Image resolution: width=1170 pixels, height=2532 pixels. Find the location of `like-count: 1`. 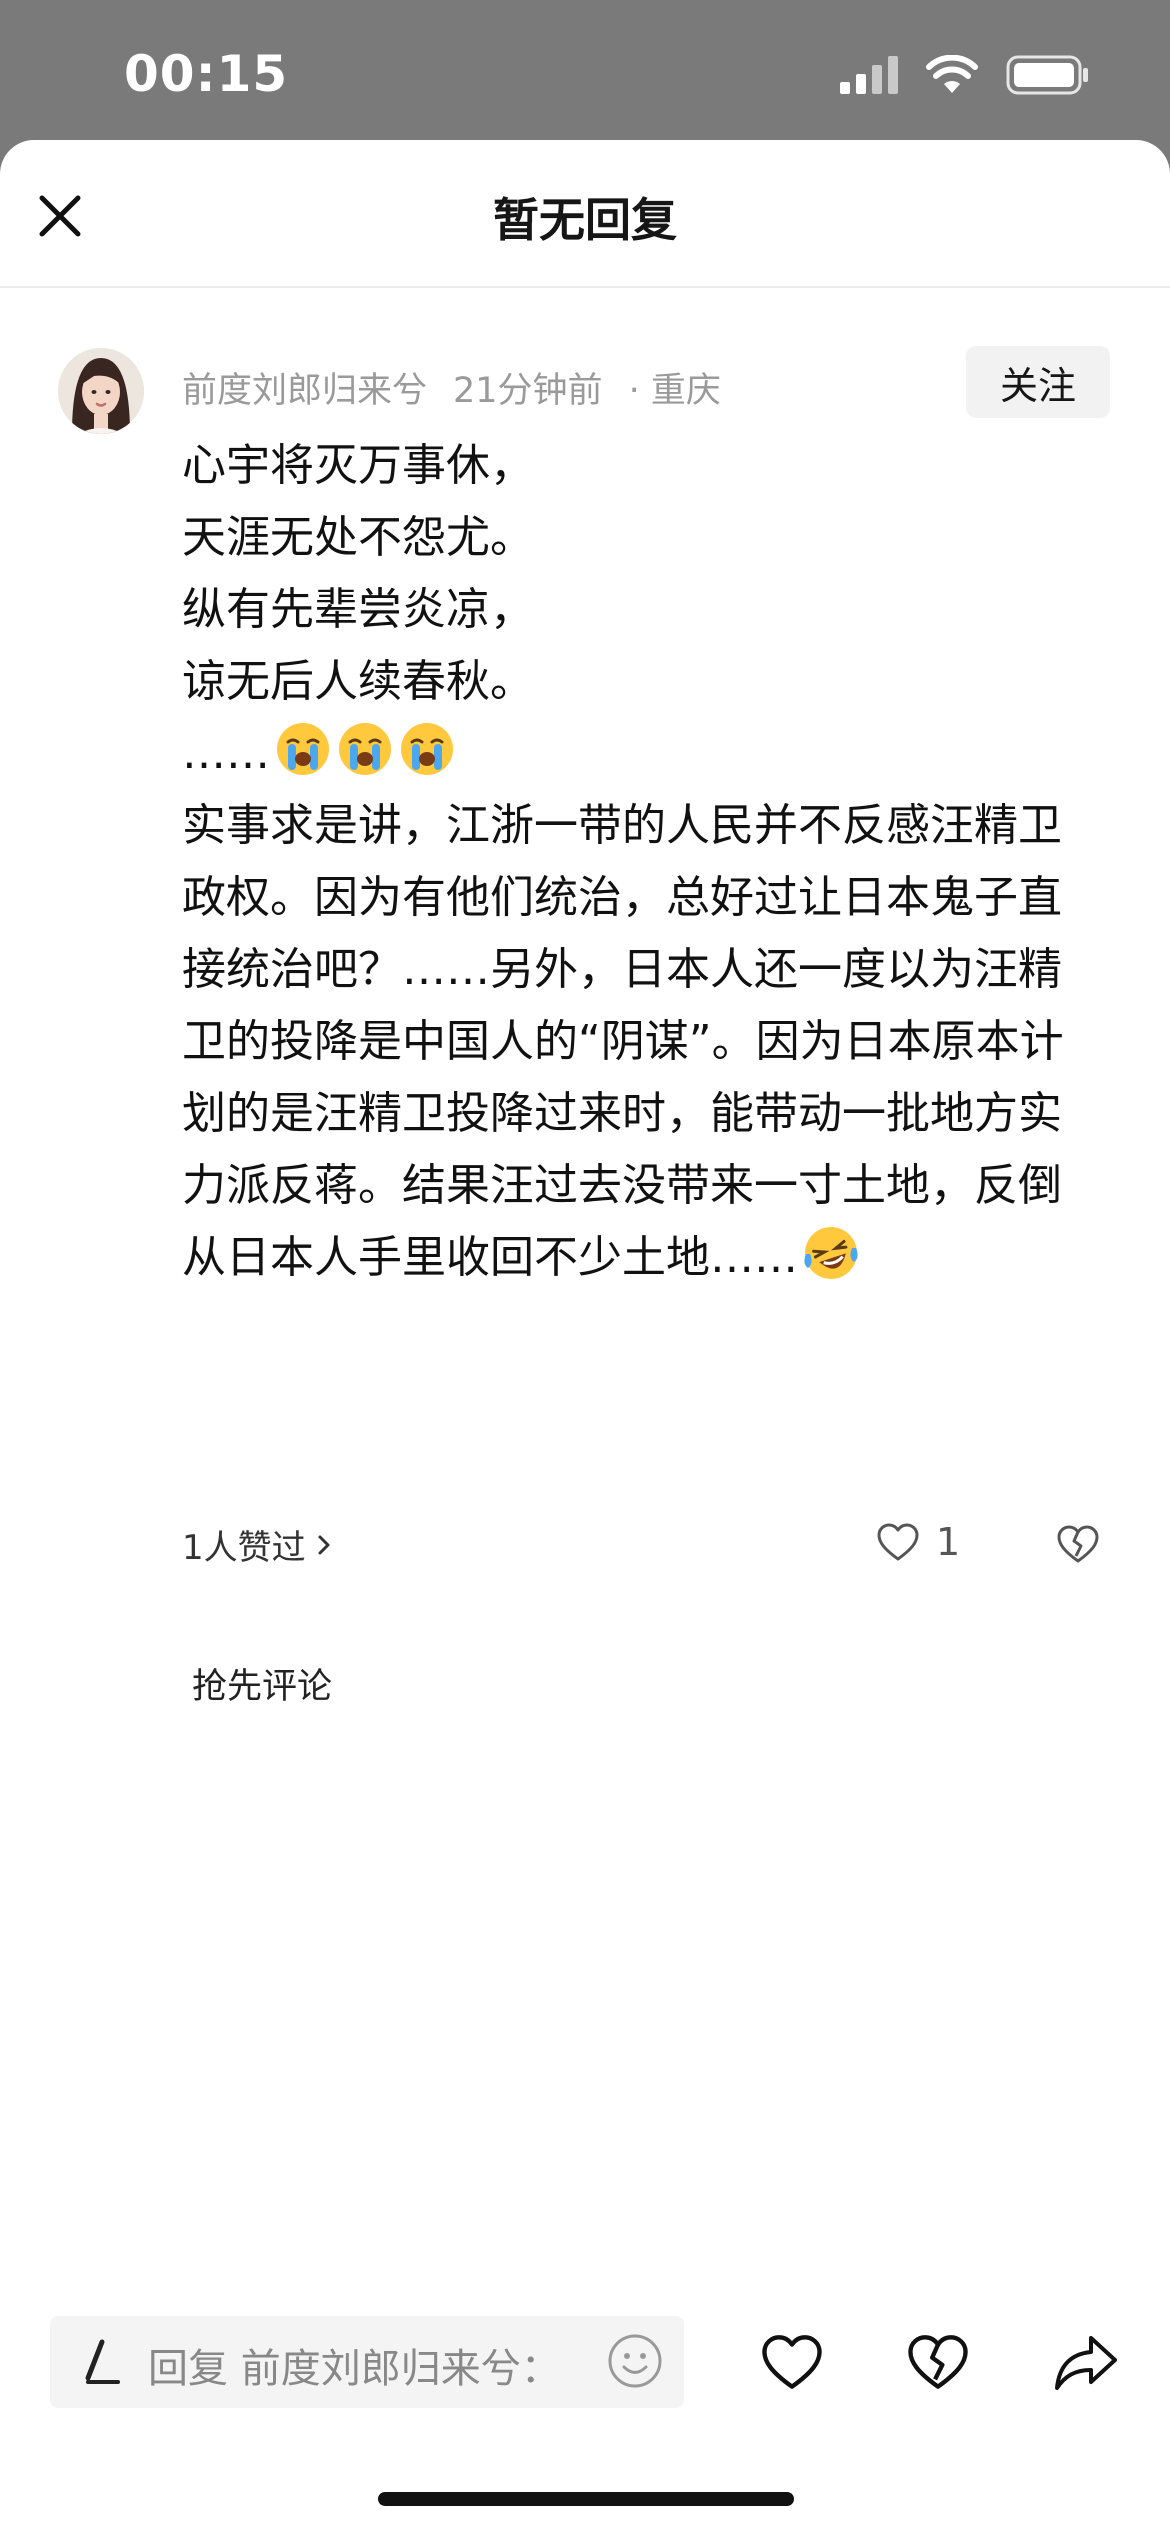

like-count: 1 is located at coordinates (948, 1542).